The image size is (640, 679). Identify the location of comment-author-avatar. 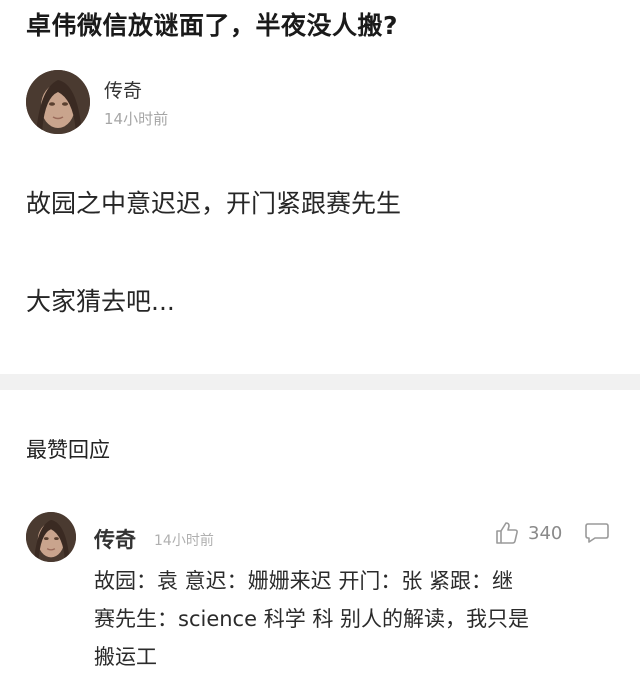
(51, 537).